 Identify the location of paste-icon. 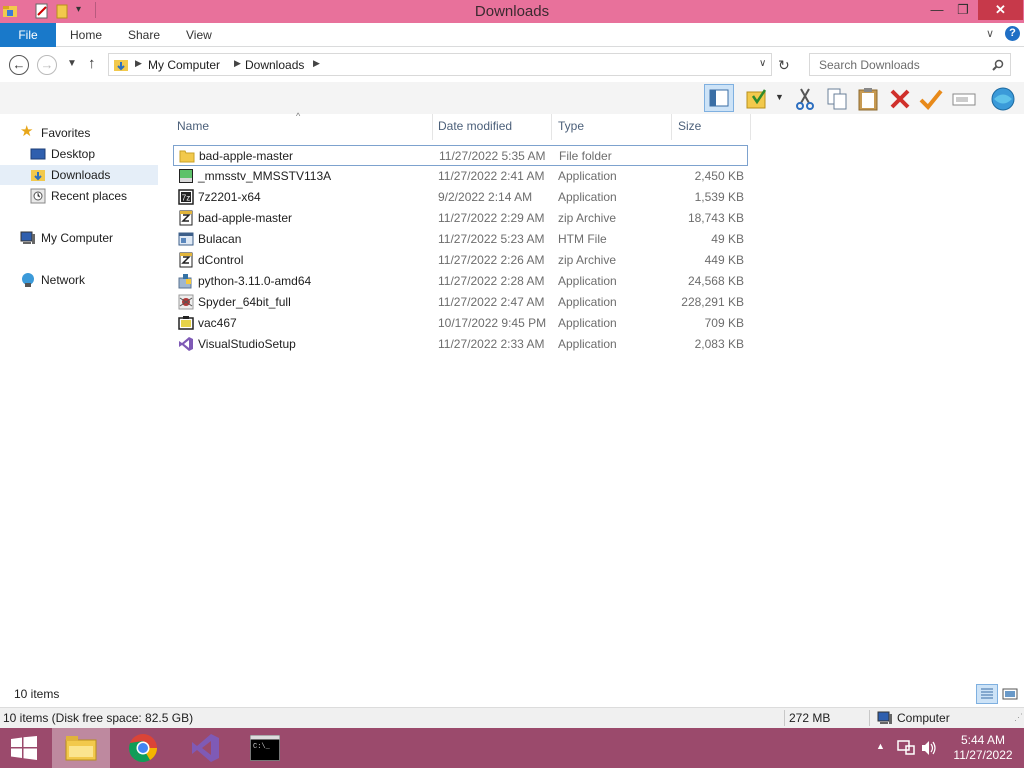
(869, 99).